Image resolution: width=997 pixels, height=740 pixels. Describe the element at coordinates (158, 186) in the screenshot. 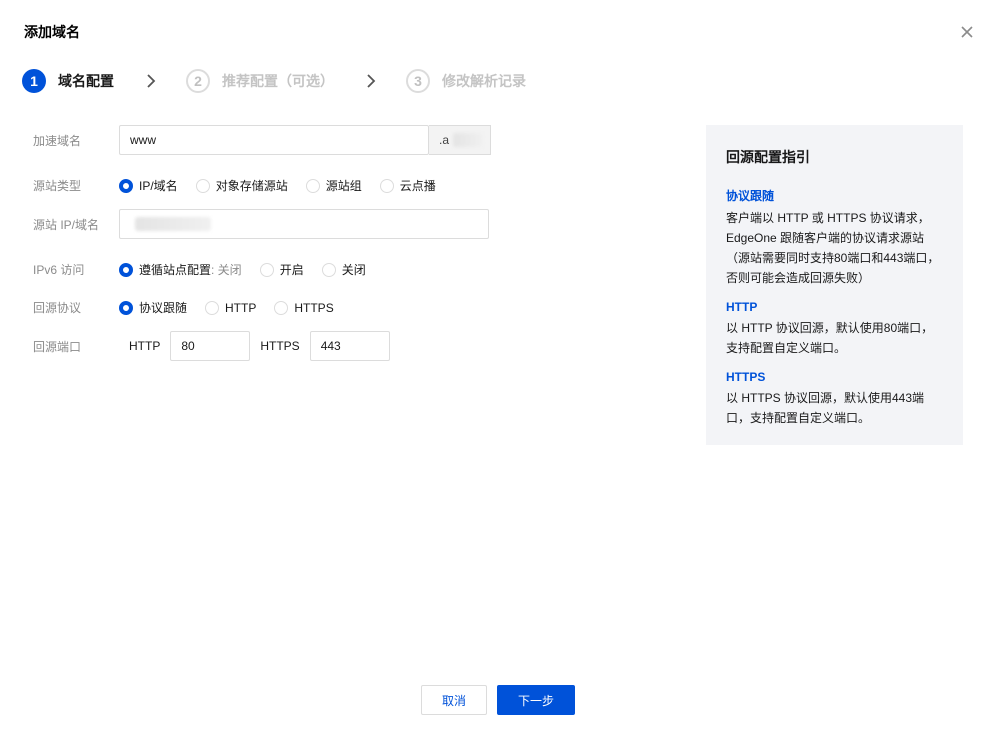

I see `radio-label: IP/域名` at that location.